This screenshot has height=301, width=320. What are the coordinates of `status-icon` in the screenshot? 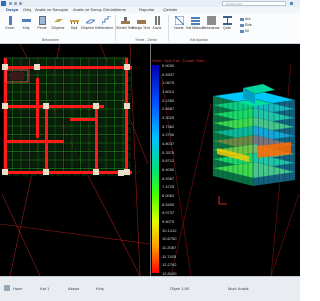 It's located at (7, 288).